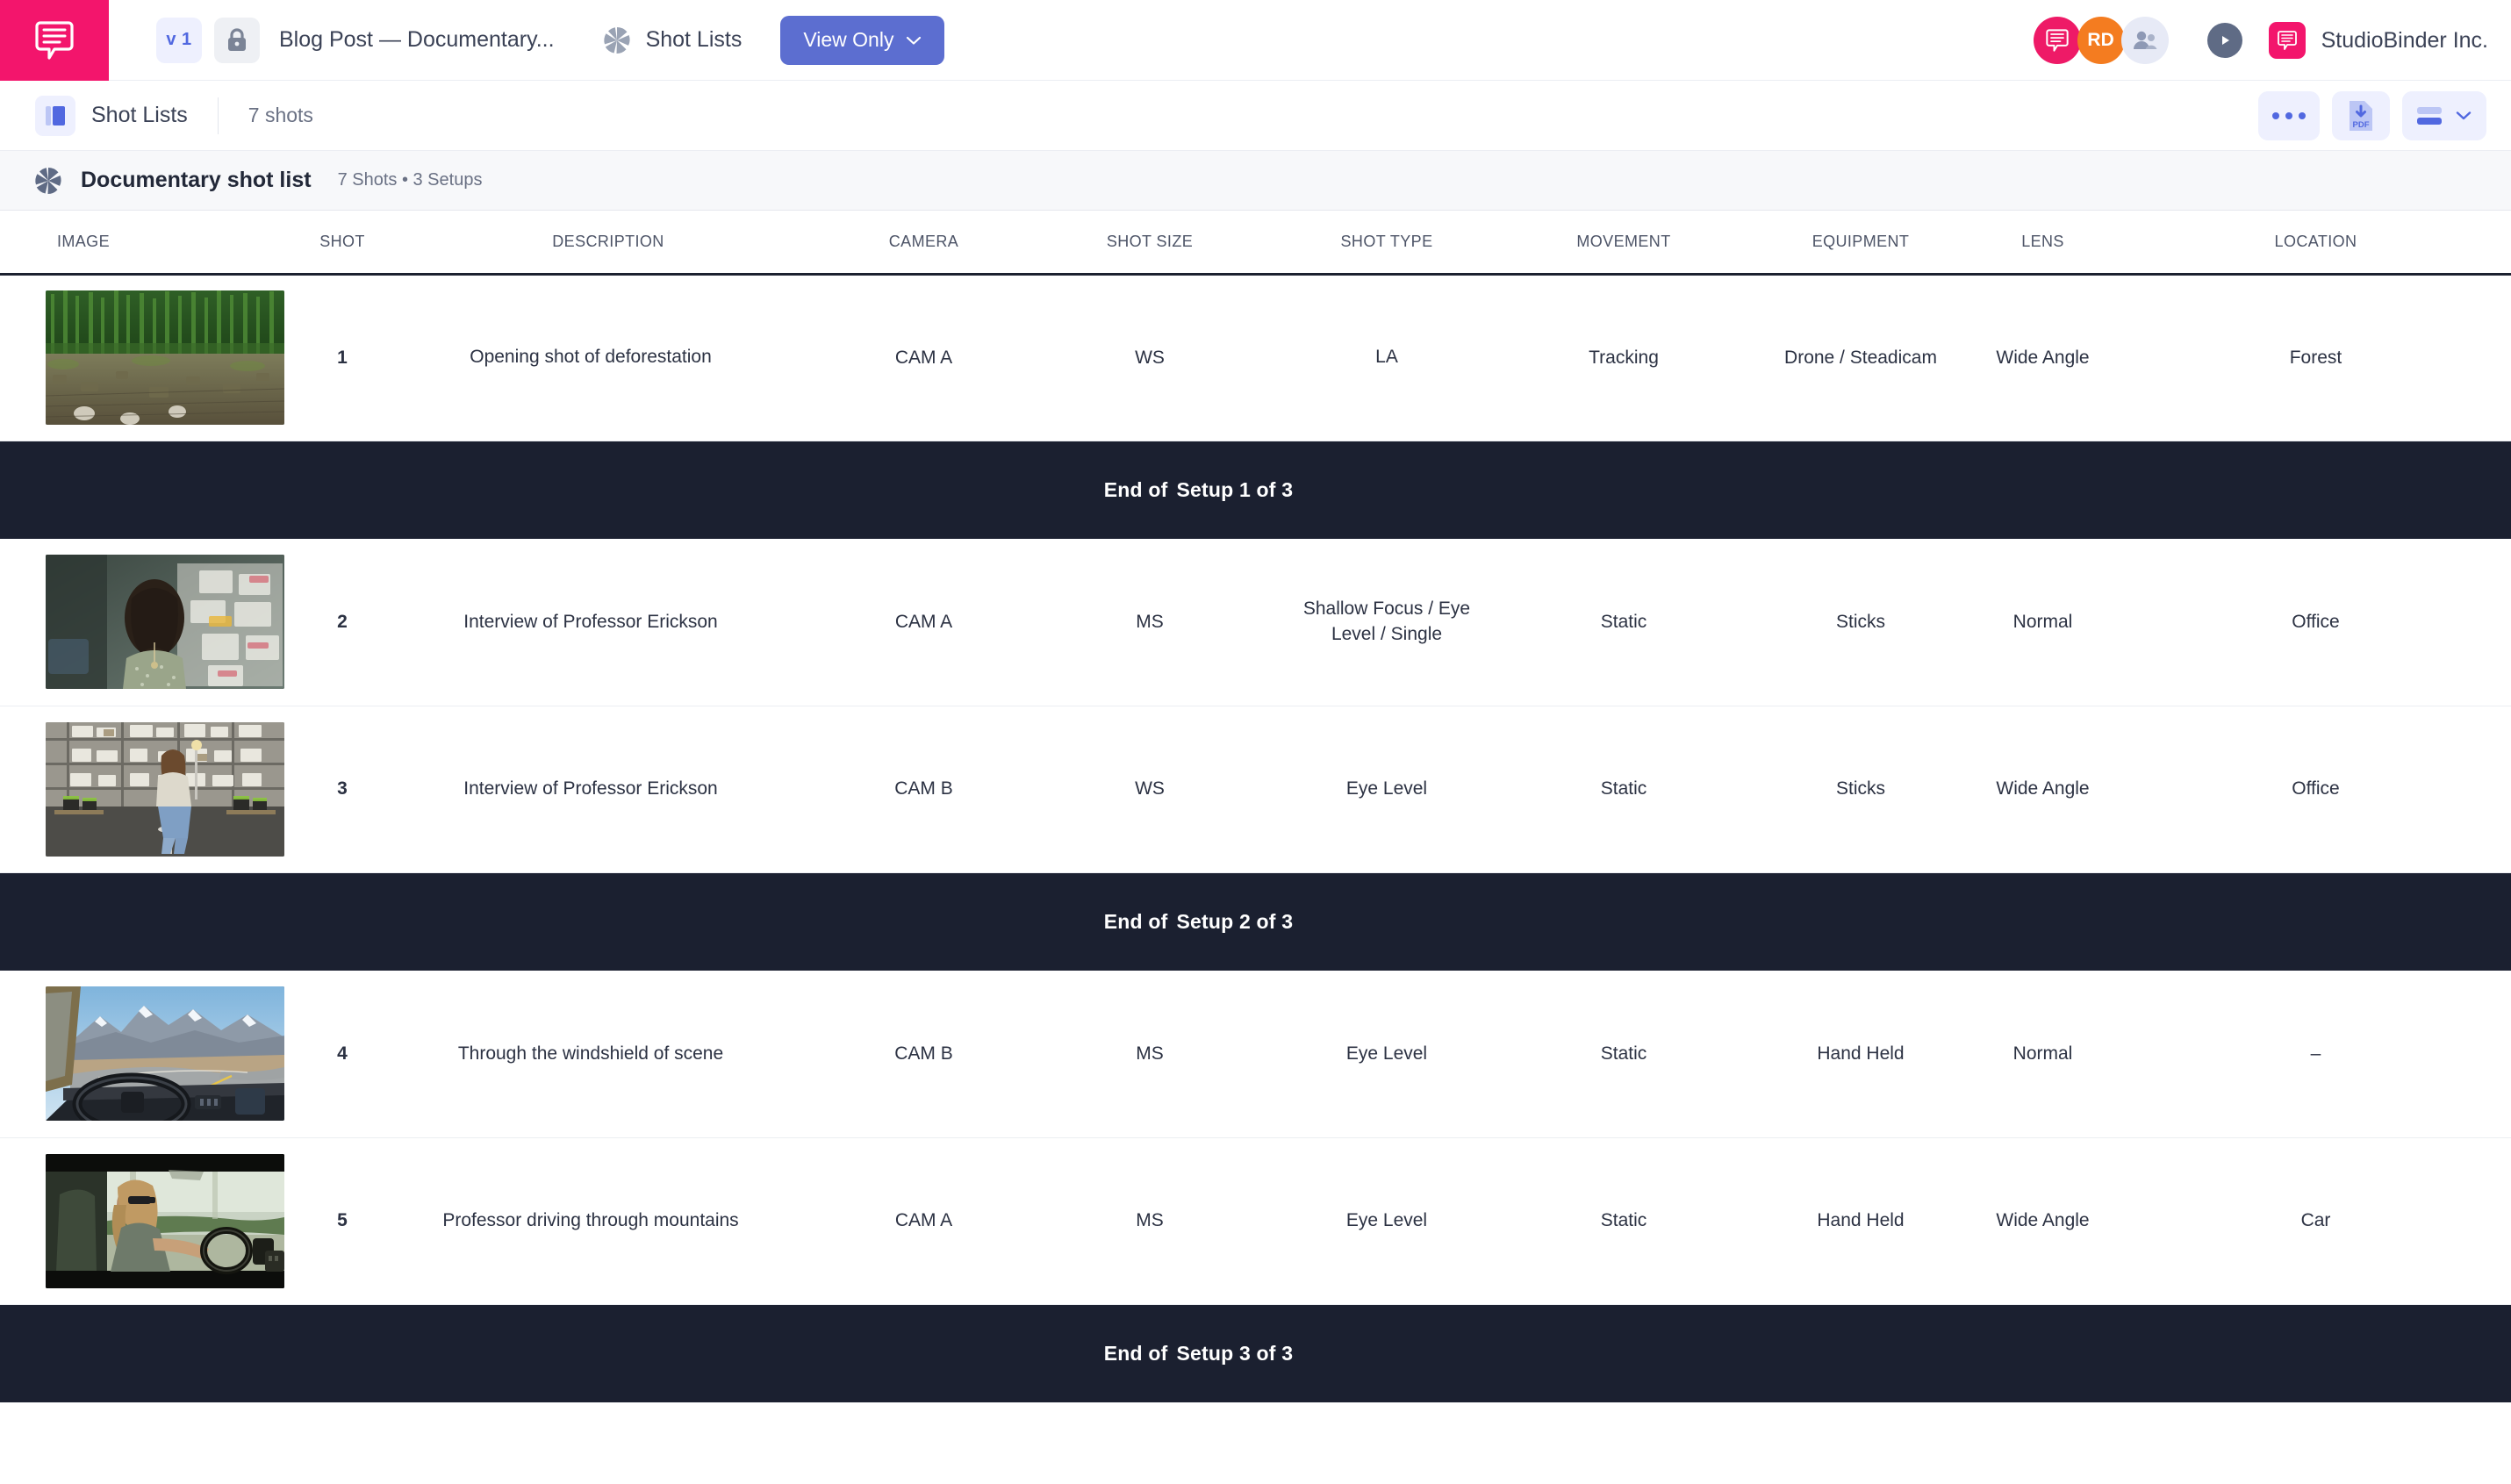 The width and height of the screenshot is (2511, 1484). I want to click on windshield-mountain-road-thumbnail, so click(165, 1054).